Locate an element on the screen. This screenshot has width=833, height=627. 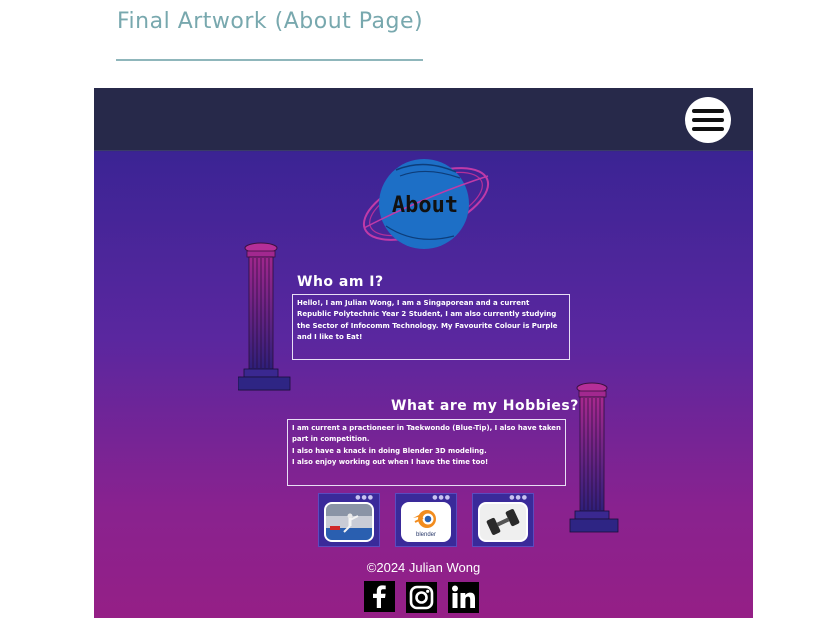
top-navbar is located at coordinates (423, 119).